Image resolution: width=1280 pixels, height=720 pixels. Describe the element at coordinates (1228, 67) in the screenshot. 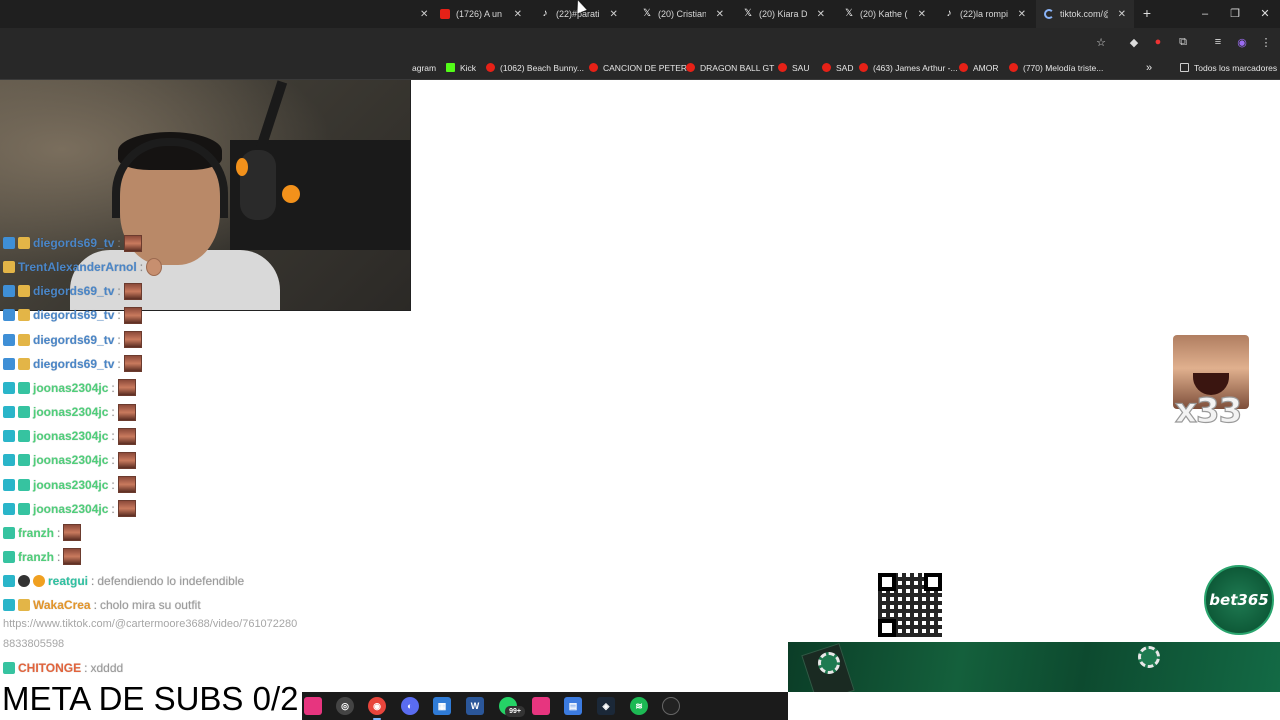

I see `all-bookmarks-button: Todos los marcadores` at that location.